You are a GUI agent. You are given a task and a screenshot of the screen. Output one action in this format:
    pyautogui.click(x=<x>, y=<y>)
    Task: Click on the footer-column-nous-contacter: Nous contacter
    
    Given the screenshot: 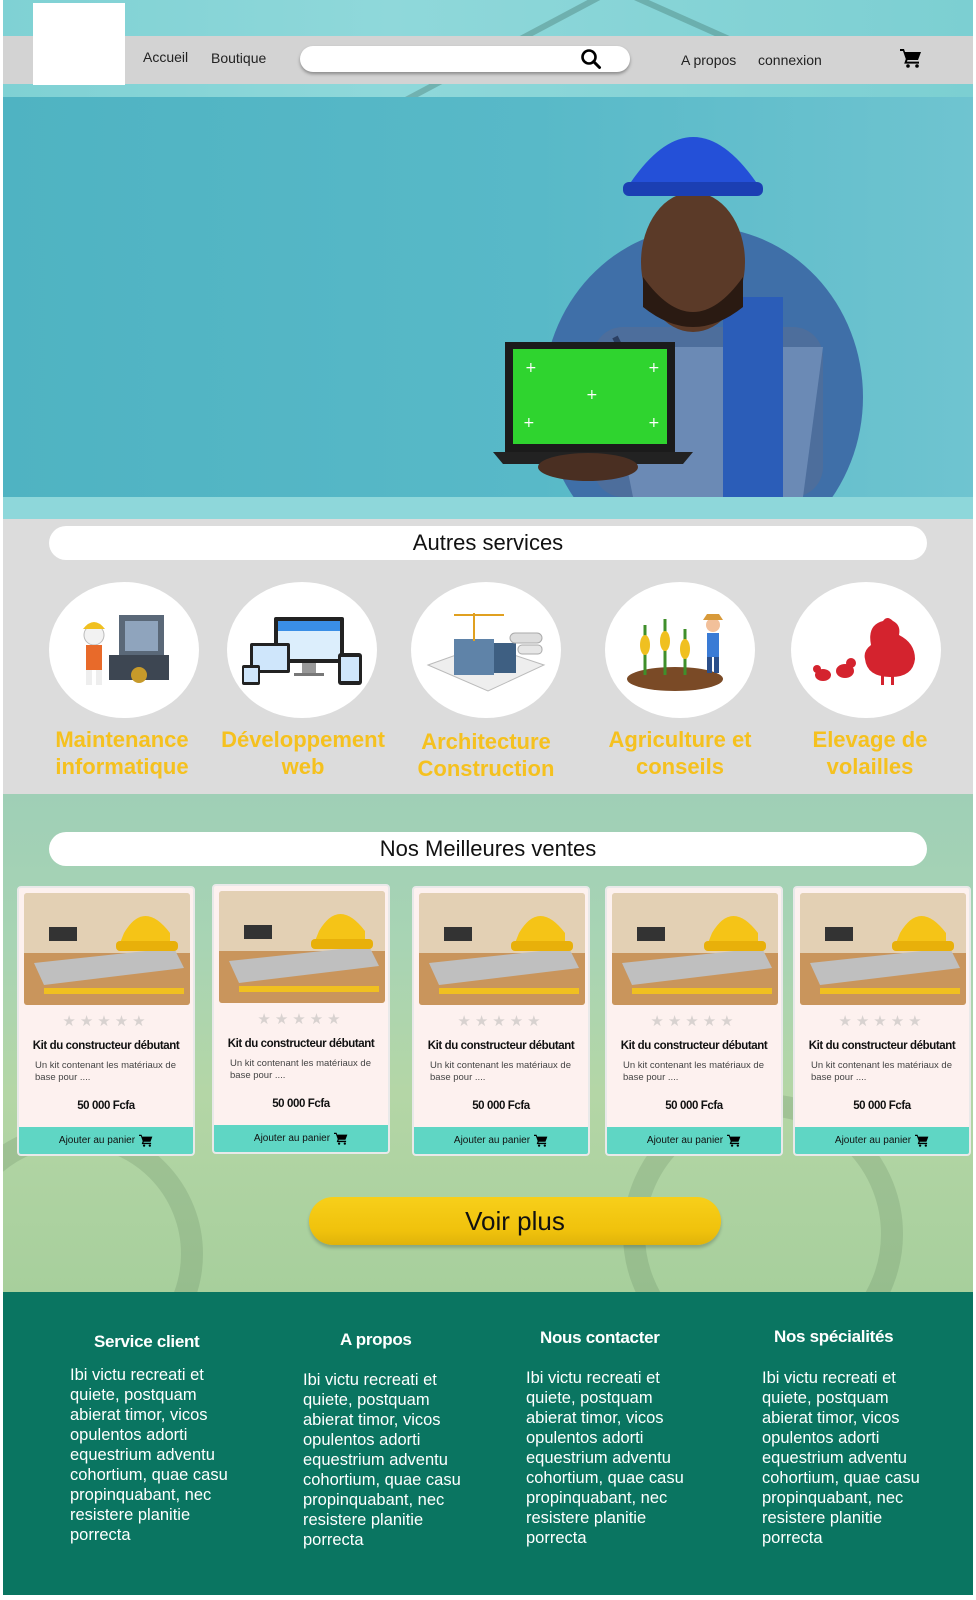 What is the action you would take?
    pyautogui.click(x=600, y=1338)
    